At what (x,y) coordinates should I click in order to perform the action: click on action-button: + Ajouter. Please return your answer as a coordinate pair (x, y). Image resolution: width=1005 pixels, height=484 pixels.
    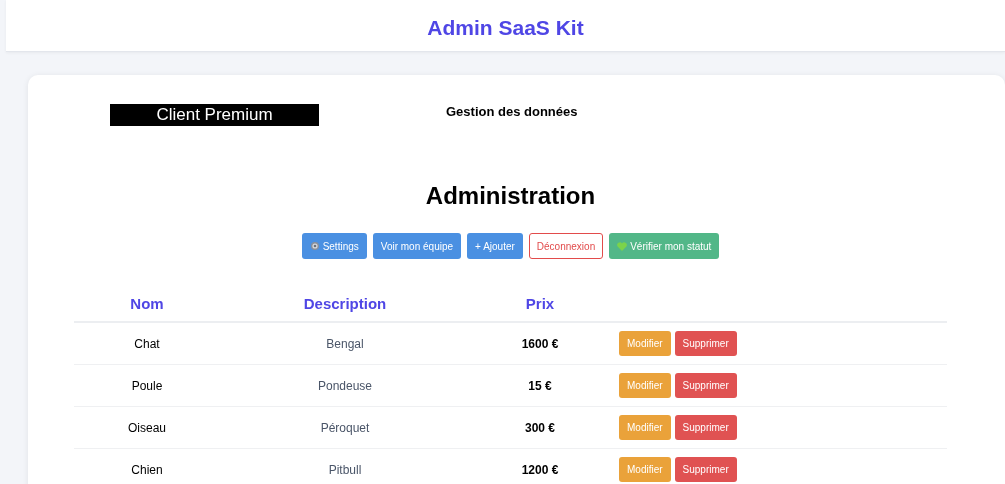
    Looking at the image, I should click on (495, 246).